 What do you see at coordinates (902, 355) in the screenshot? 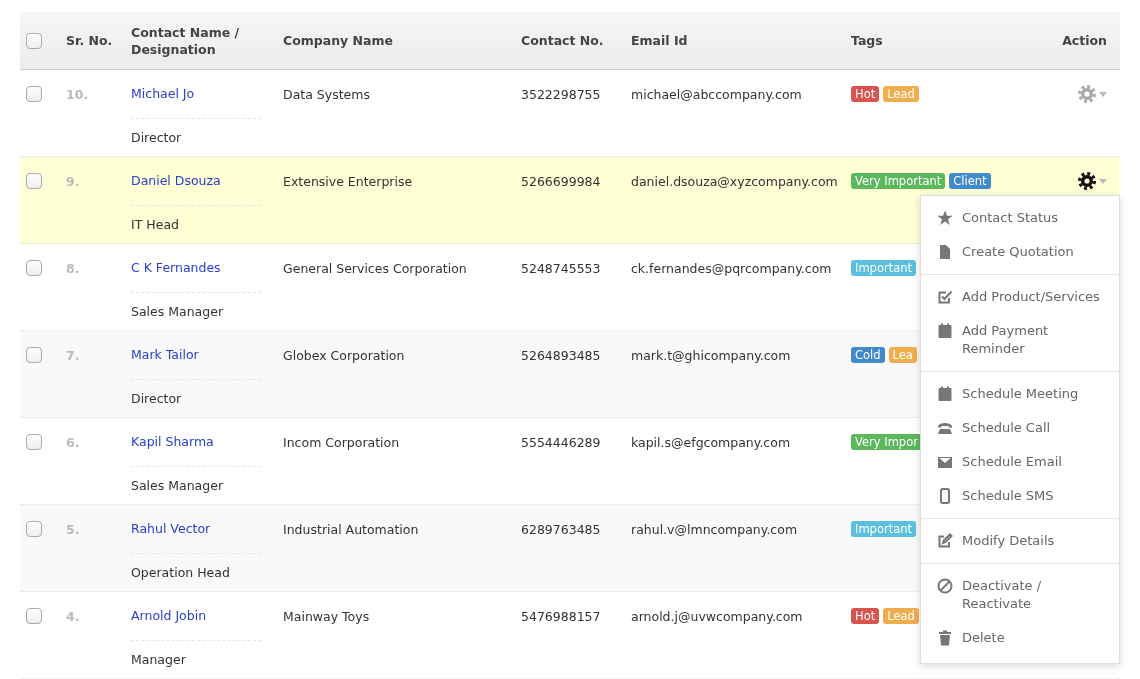
I see `tag: Lea` at bounding box center [902, 355].